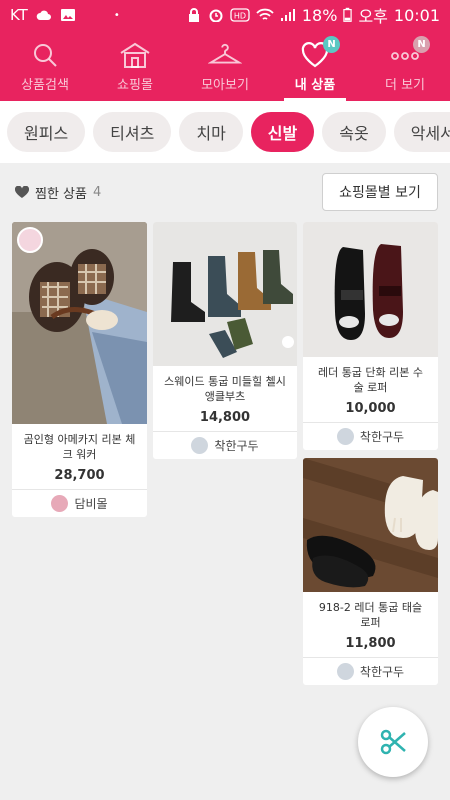 This screenshot has height=800, width=450. Describe the element at coordinates (211, 132) in the screenshot. I see `category-chip-skirt: 치마` at that location.